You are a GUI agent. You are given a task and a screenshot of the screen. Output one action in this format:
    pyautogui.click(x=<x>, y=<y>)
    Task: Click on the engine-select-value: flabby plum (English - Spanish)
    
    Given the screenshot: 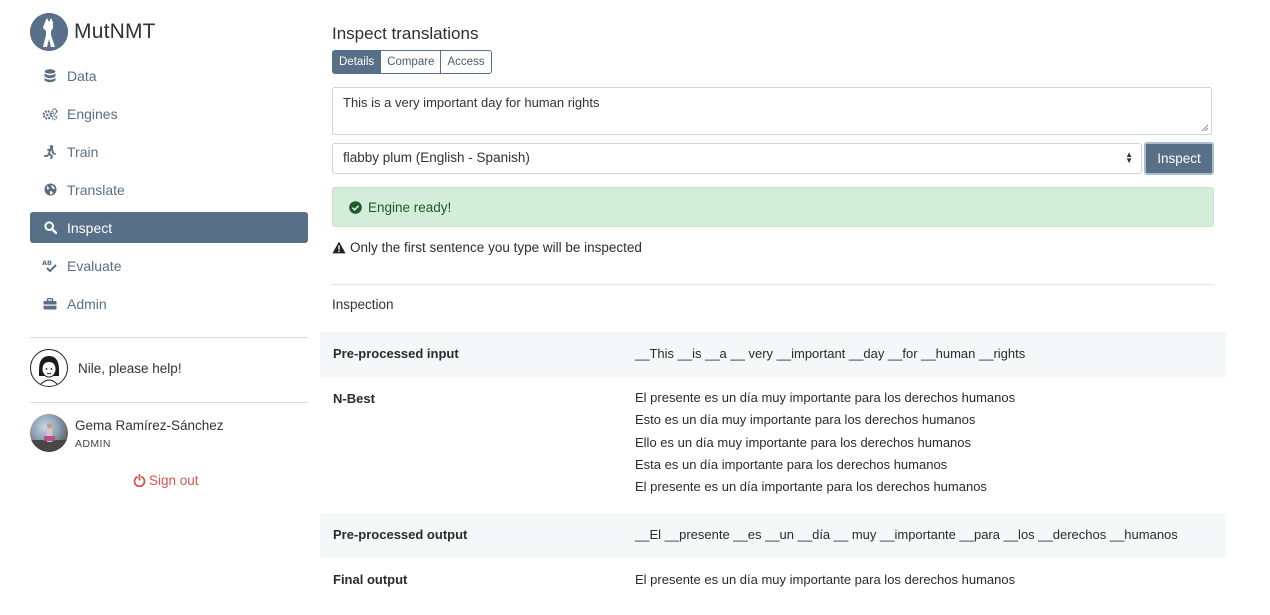 What is the action you would take?
    pyautogui.click(x=436, y=157)
    